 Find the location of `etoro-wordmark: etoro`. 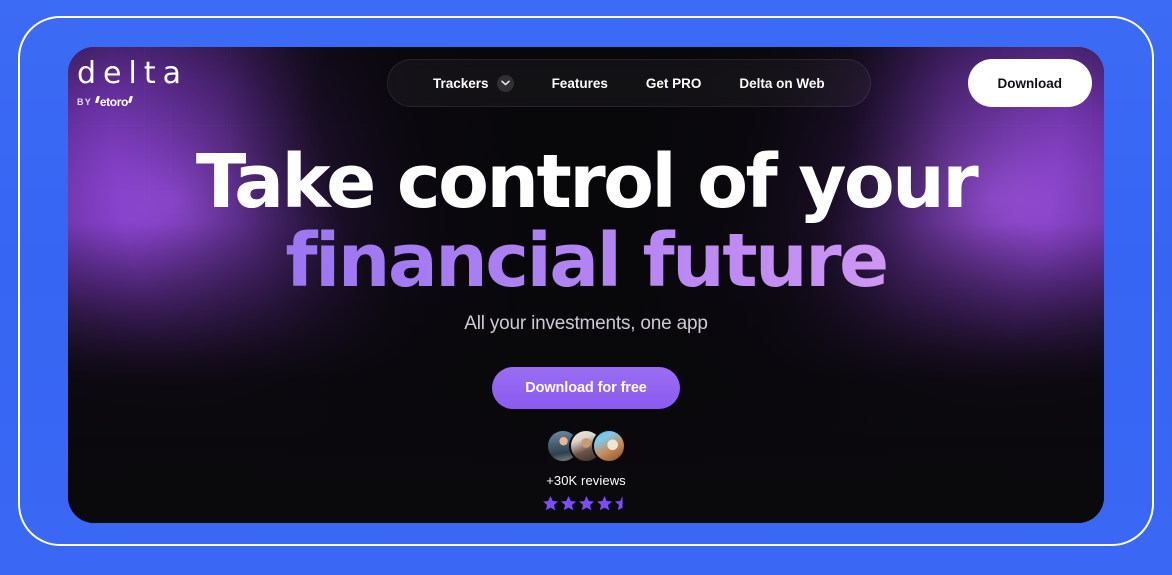

etoro-wordmark: etoro is located at coordinates (113, 102).